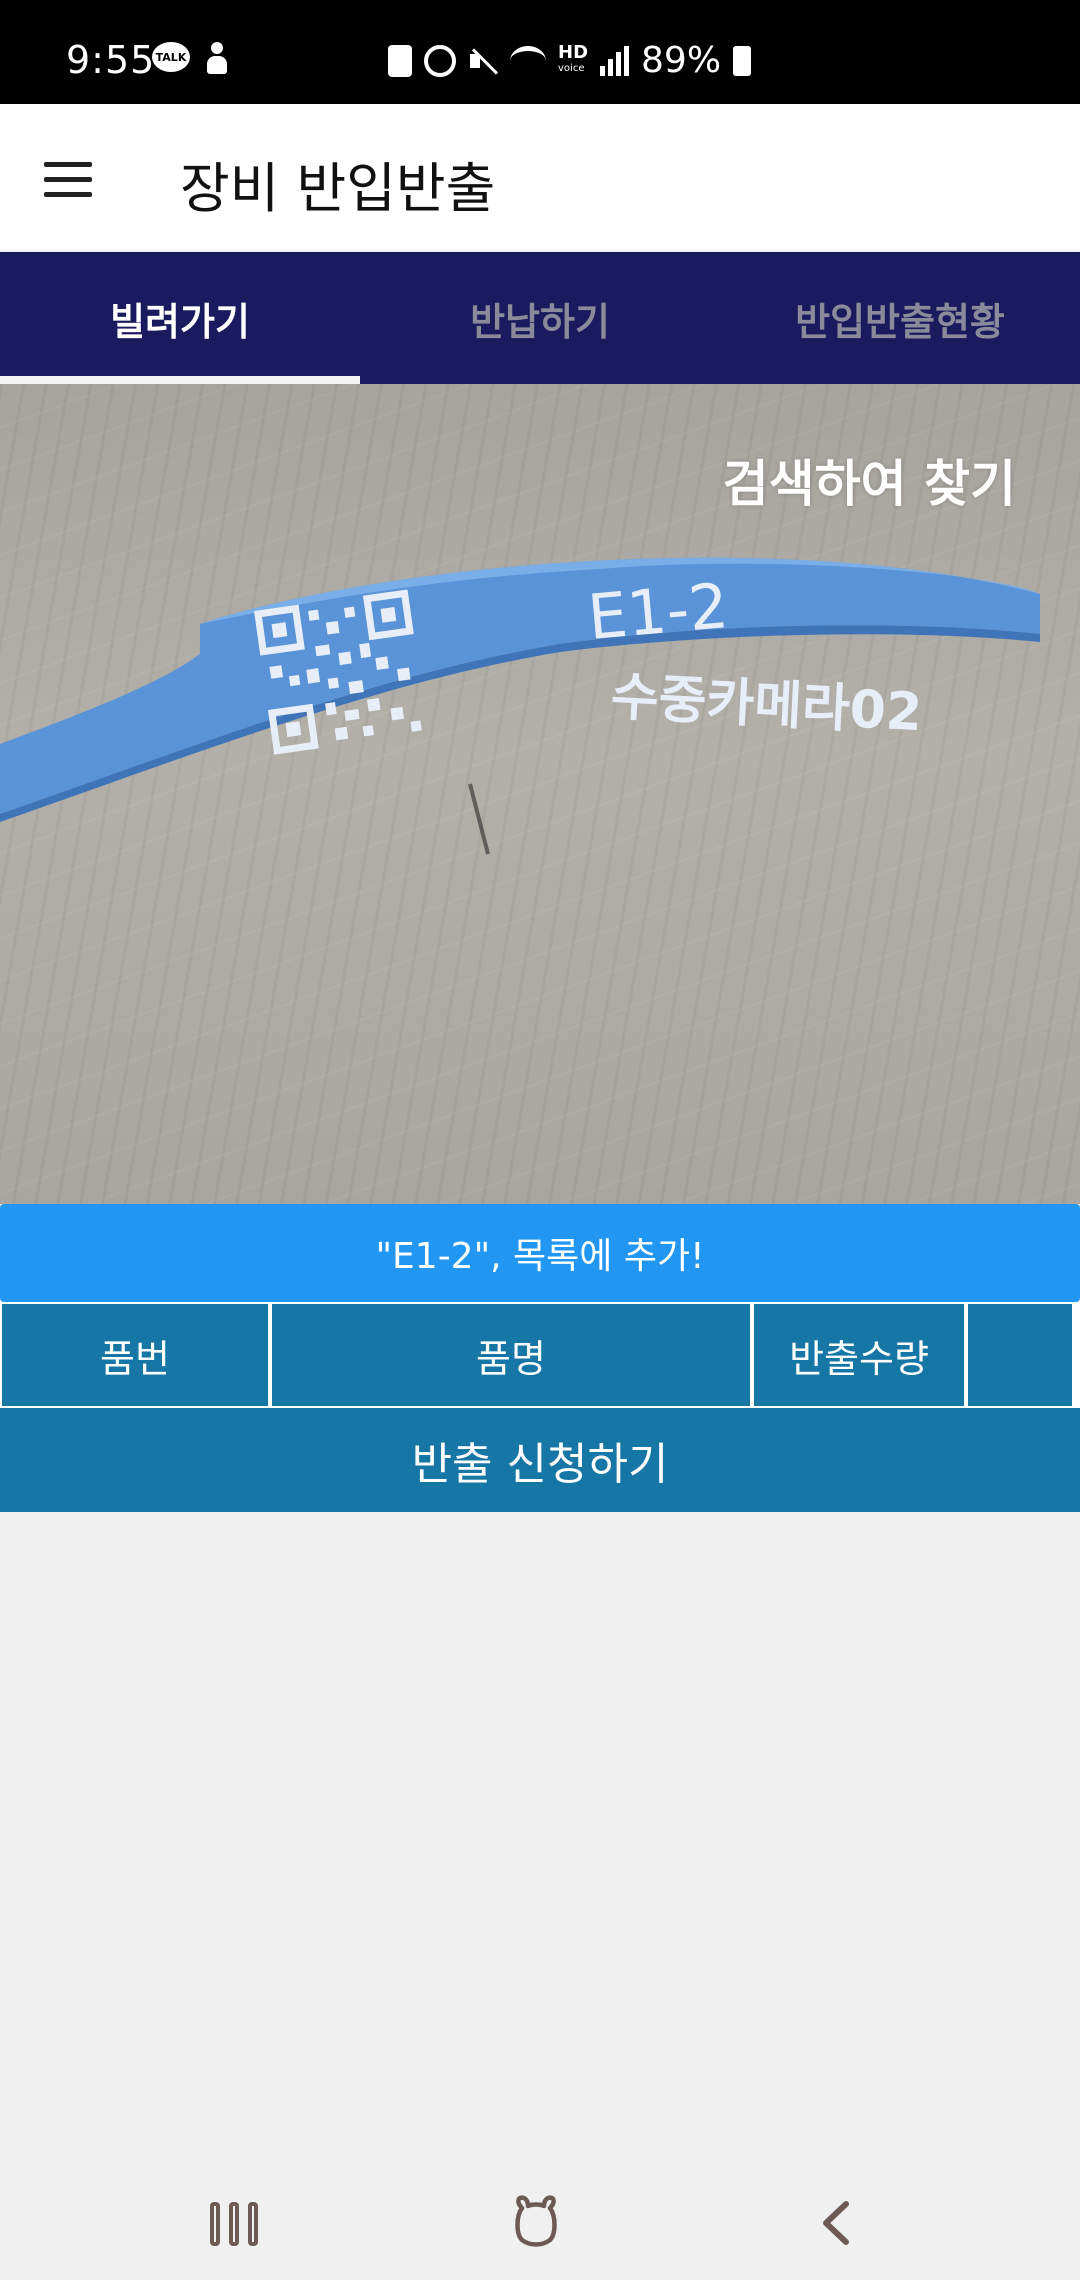 The width and height of the screenshot is (1080, 2280). I want to click on battery-percent: 89%, so click(681, 60).